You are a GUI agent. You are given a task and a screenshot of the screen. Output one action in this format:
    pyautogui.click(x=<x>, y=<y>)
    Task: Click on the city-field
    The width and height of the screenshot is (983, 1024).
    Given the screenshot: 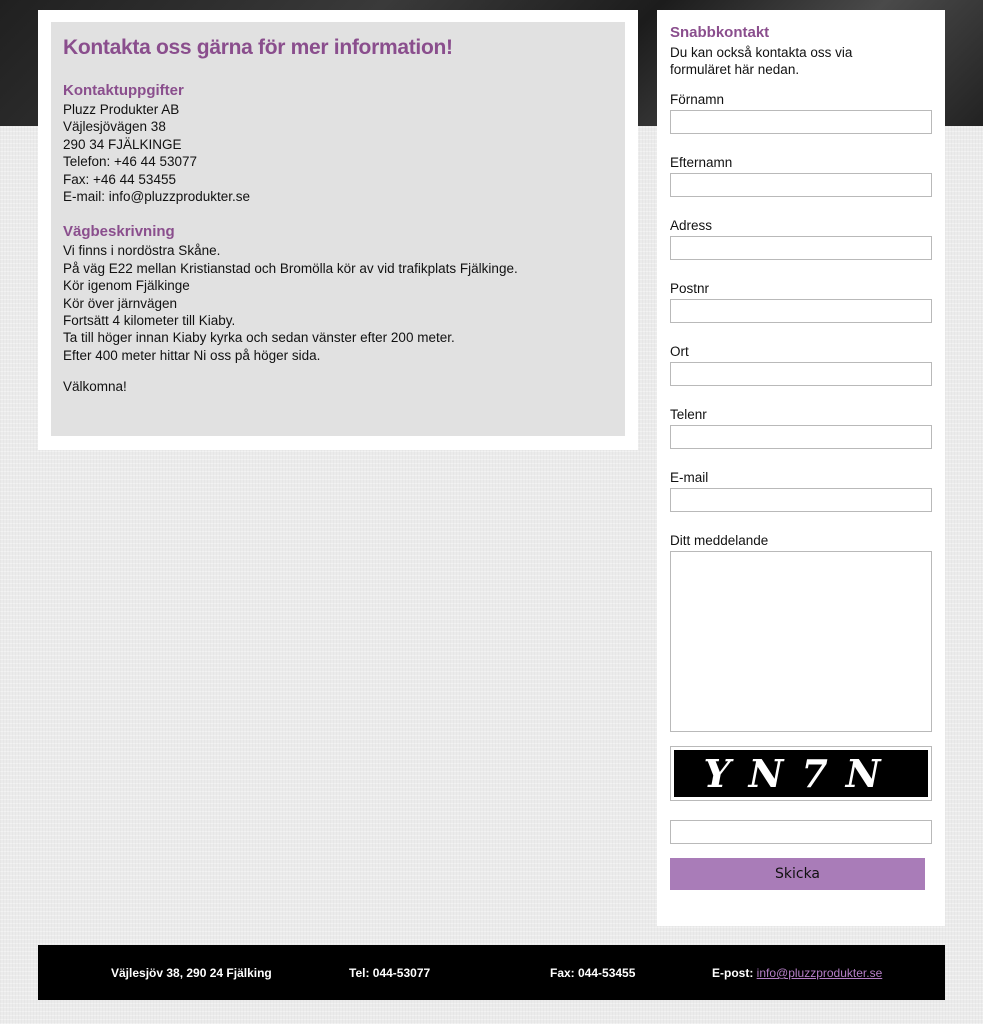 What is the action you would take?
    pyautogui.click(x=801, y=374)
    